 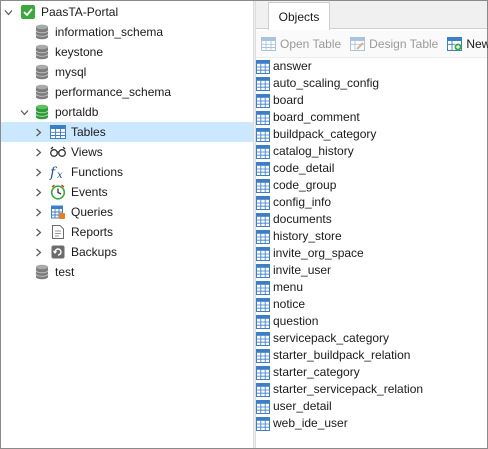 What do you see at coordinates (58, 212) in the screenshot?
I see `queries-icon` at bounding box center [58, 212].